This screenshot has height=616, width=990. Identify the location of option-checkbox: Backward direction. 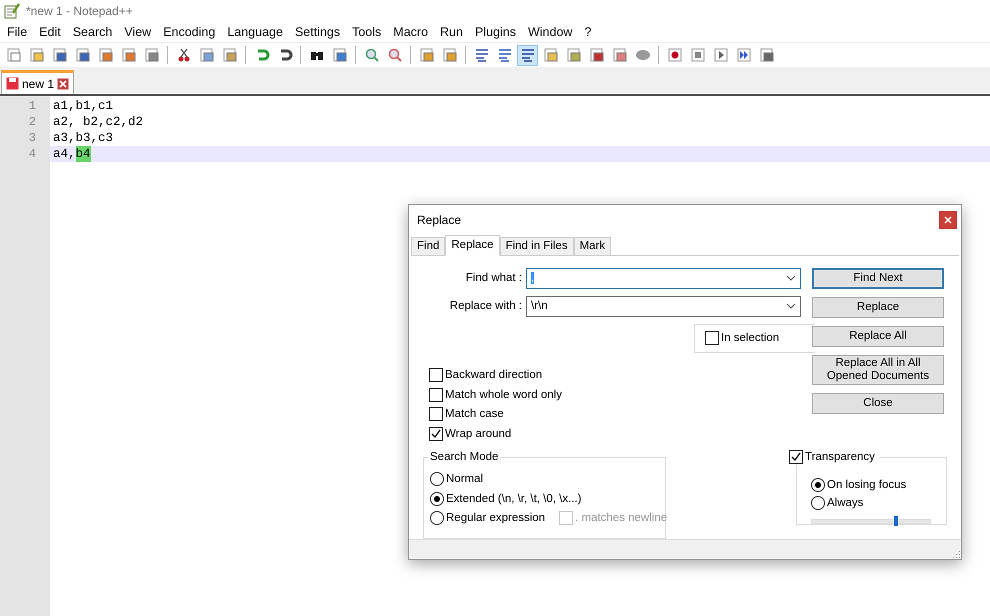
(615, 376).